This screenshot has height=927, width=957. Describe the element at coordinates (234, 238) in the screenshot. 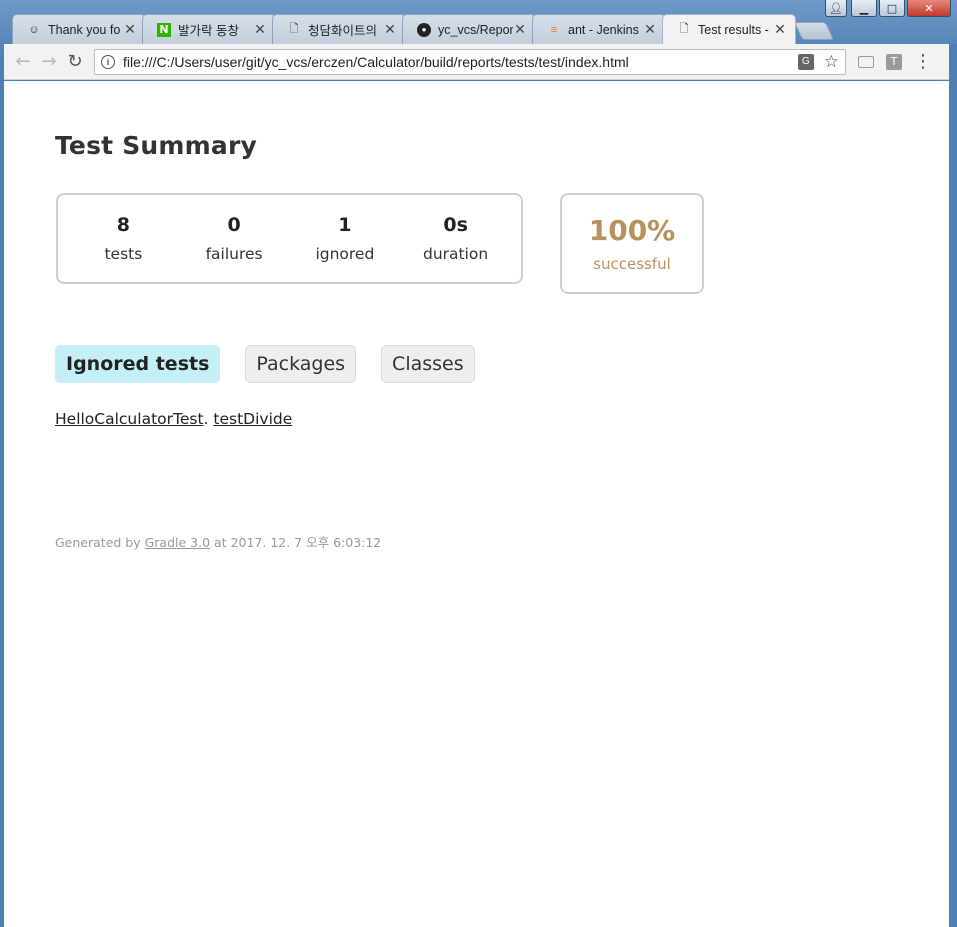

I see `failures-counter: 0 failures` at that location.